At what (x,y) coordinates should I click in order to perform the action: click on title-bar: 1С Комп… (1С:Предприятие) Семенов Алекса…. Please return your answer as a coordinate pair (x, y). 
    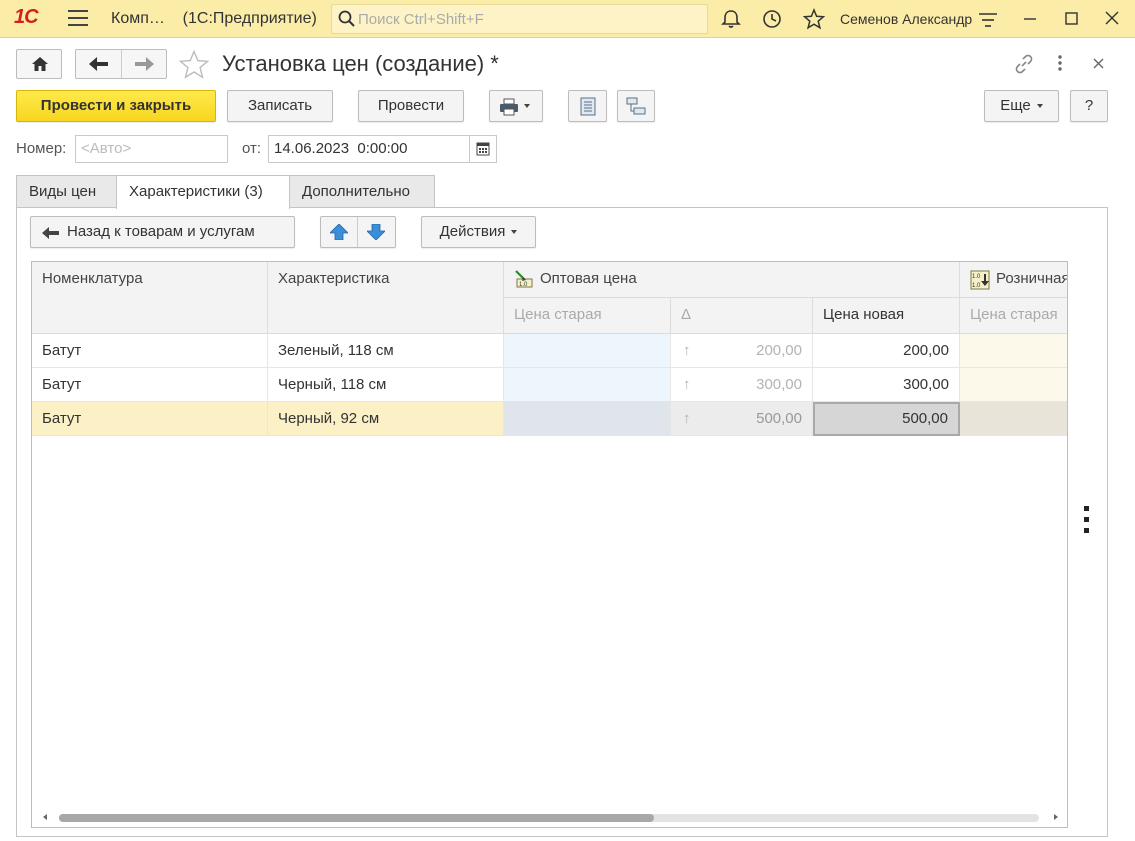
    Looking at the image, I should click on (567, 19).